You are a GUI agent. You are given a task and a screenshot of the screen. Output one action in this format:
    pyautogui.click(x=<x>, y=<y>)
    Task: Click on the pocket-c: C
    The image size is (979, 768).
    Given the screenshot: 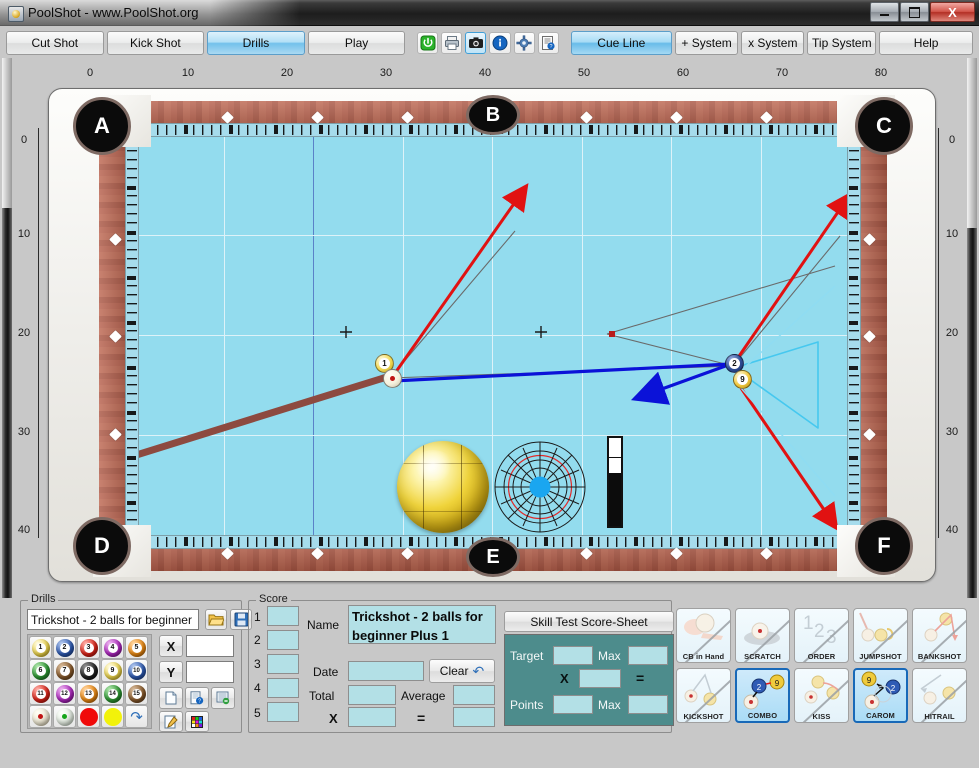 What is the action you would take?
    pyautogui.click(x=884, y=126)
    